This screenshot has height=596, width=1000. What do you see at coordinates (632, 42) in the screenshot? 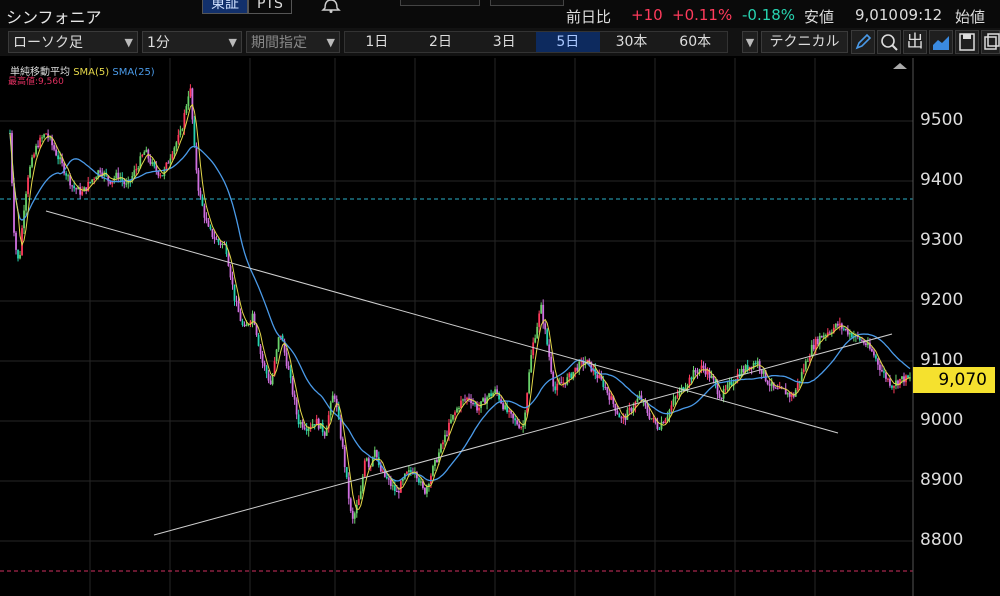
I see `period-tab-30: 30本` at bounding box center [632, 42].